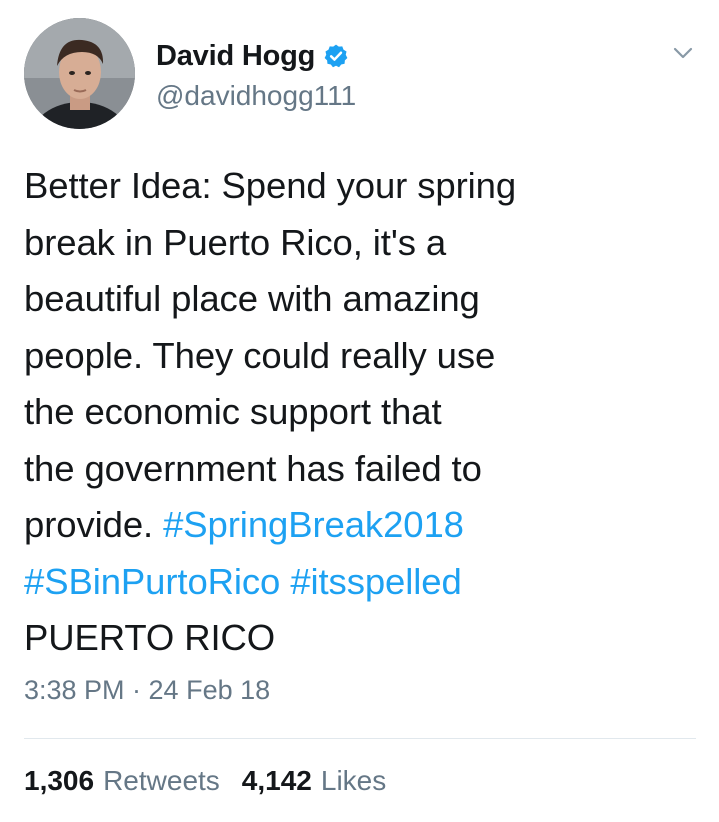 This screenshot has height=822, width=719. What do you see at coordinates (256, 96) in the screenshot?
I see `user-handle: @davidhogg111` at bounding box center [256, 96].